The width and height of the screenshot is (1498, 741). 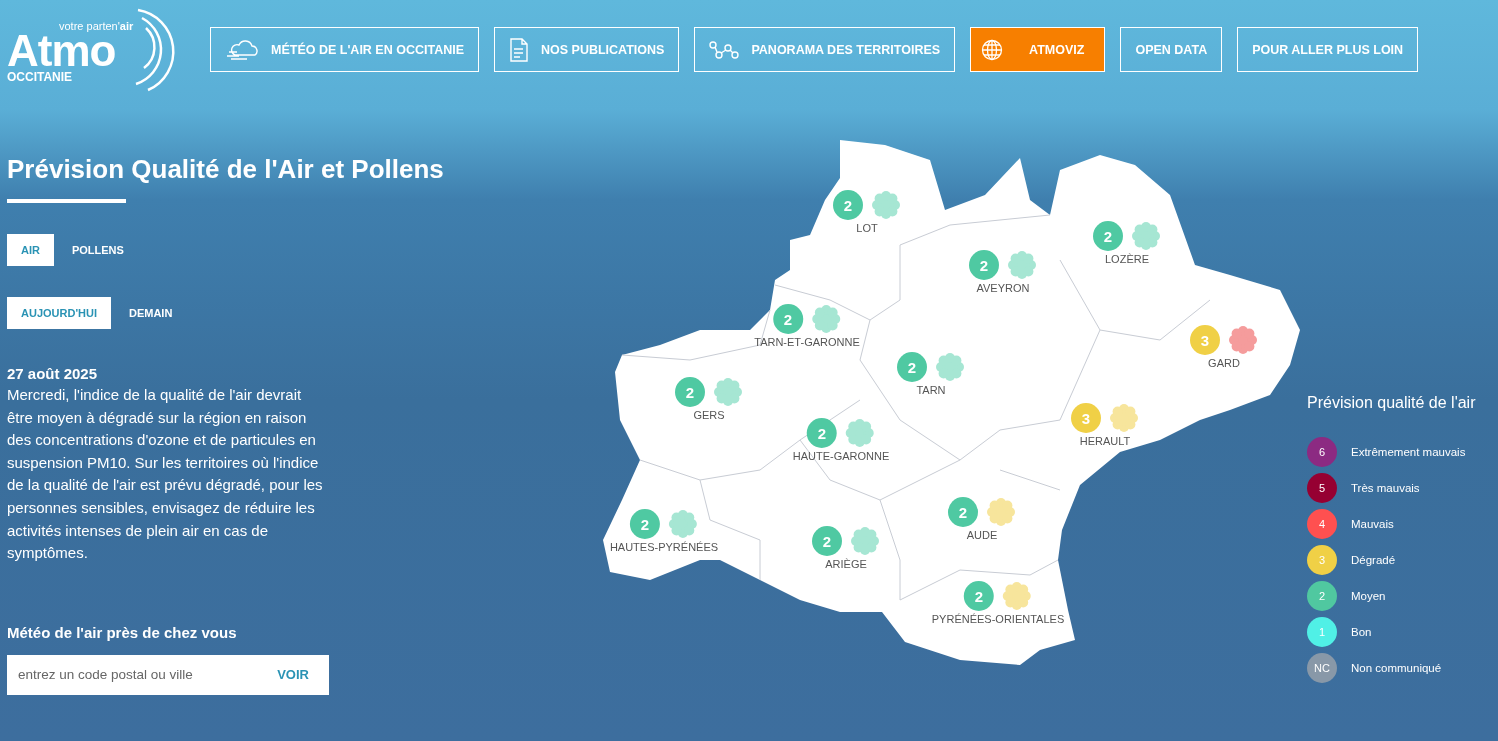 I want to click on department-name: LOZÈRE, so click(x=1127, y=259).